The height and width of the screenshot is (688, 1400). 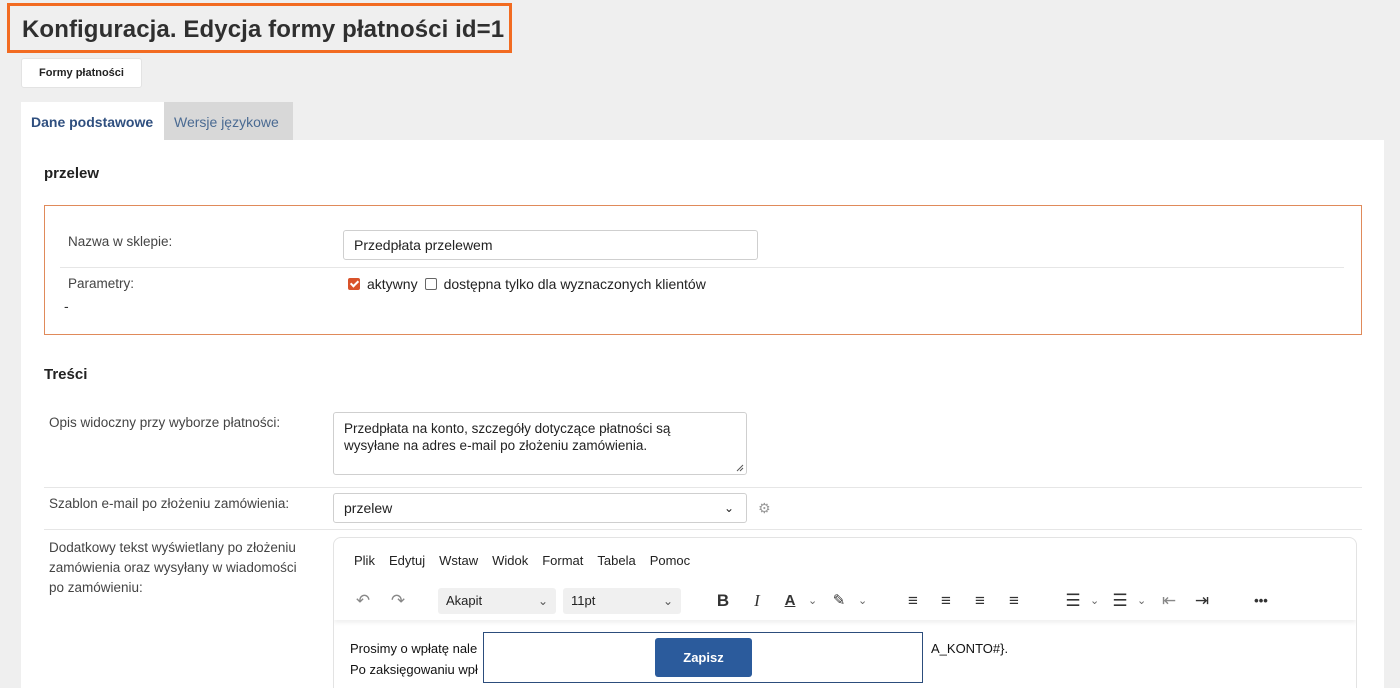 What do you see at coordinates (980, 601) in the screenshot?
I see `align-right-icon: ≡` at bounding box center [980, 601].